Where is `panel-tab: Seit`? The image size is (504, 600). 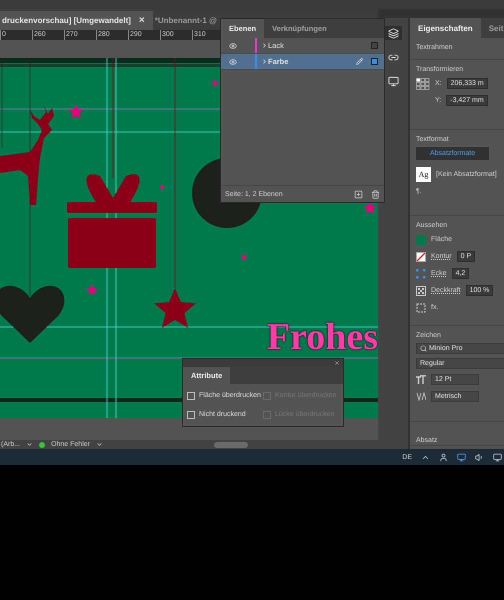 panel-tab: Seit is located at coordinates (492, 28).